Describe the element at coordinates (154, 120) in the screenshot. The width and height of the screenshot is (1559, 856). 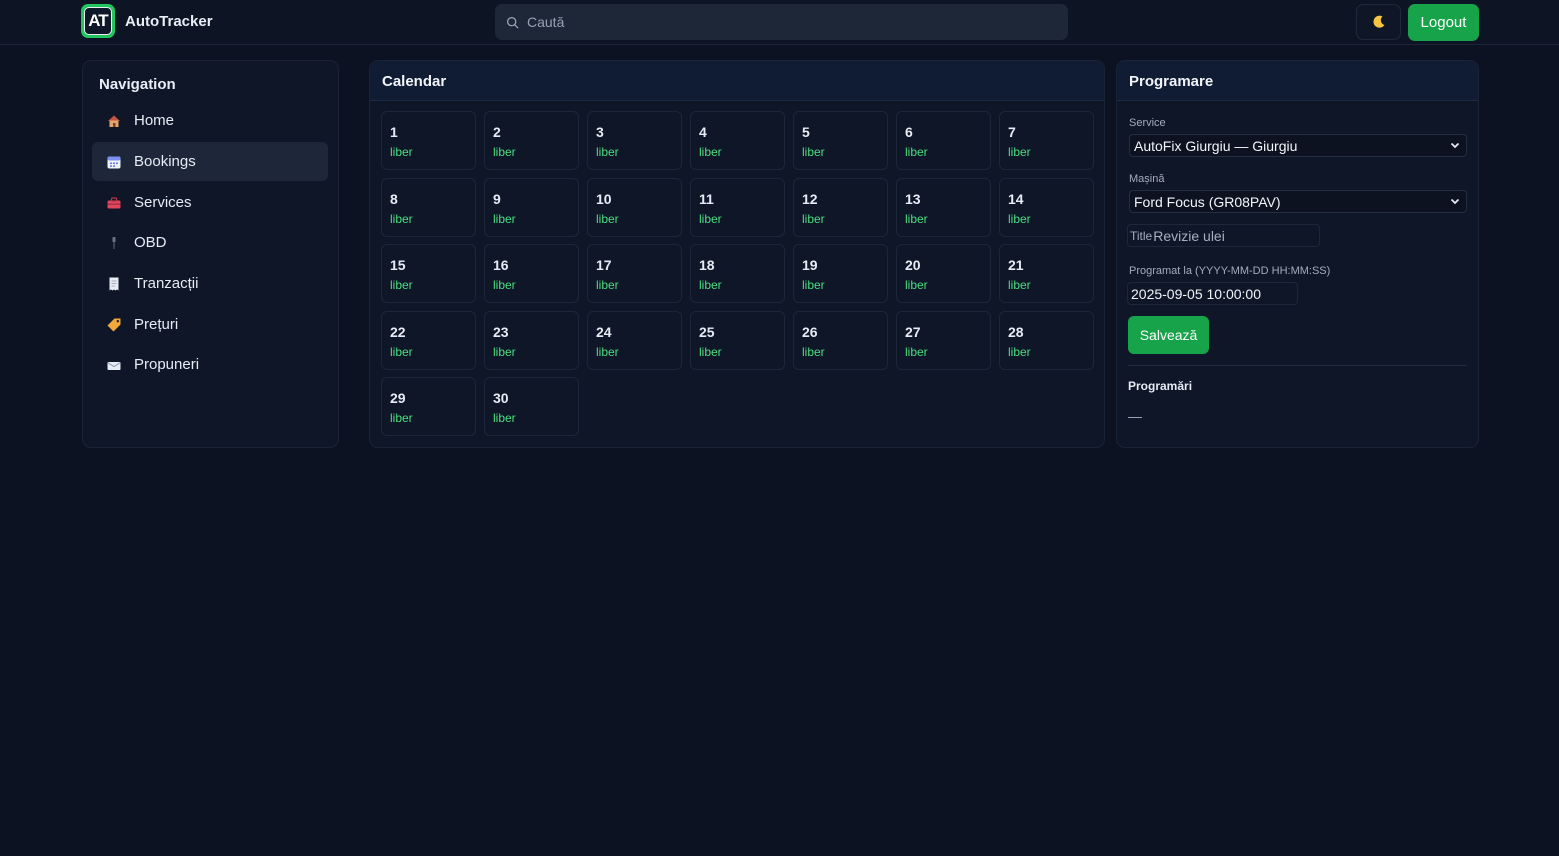
I see `nav-label: Home` at that location.